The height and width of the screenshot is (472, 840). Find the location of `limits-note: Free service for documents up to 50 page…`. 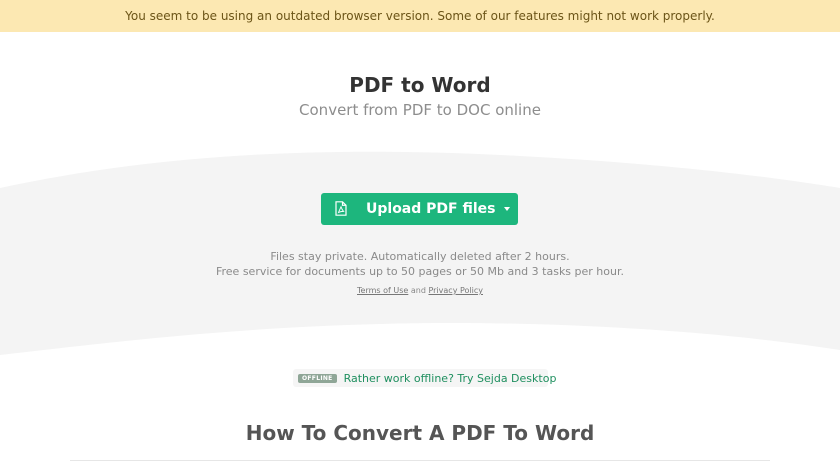

limits-note: Free service for documents up to 50 page… is located at coordinates (419, 271).